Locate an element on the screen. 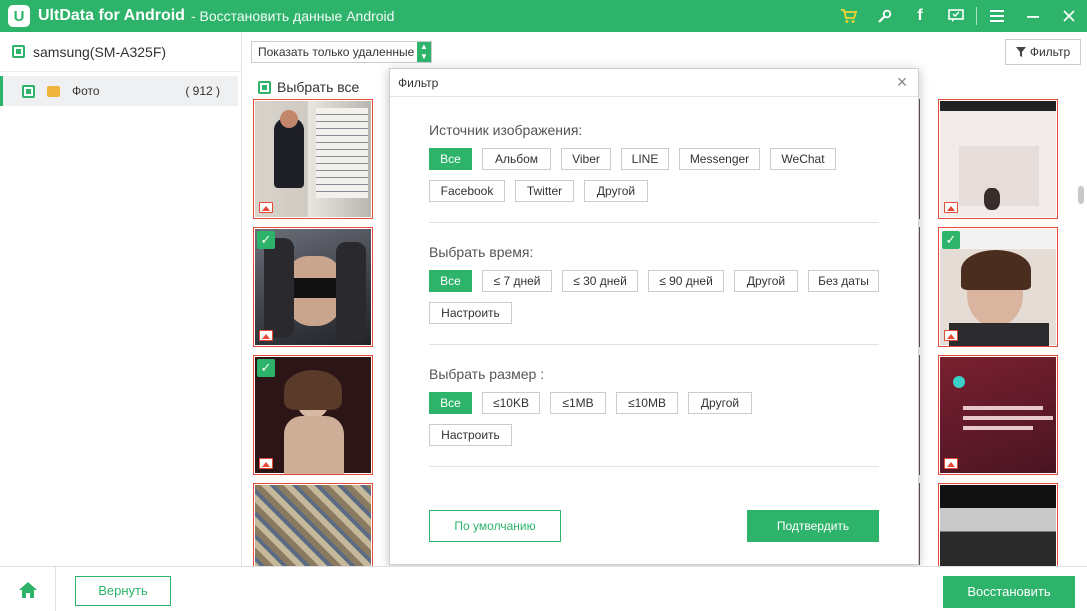  device-row: samsung(SM-A325F) is located at coordinates (120, 52).